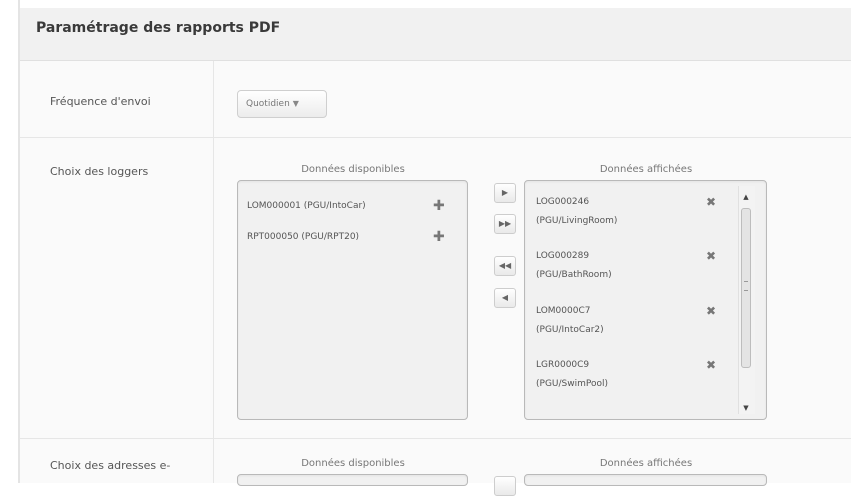 This screenshot has width=851, height=496. Describe the element at coordinates (574, 275) in the screenshot. I see `displayed-item-location: (PGU/BathRoom)` at that location.